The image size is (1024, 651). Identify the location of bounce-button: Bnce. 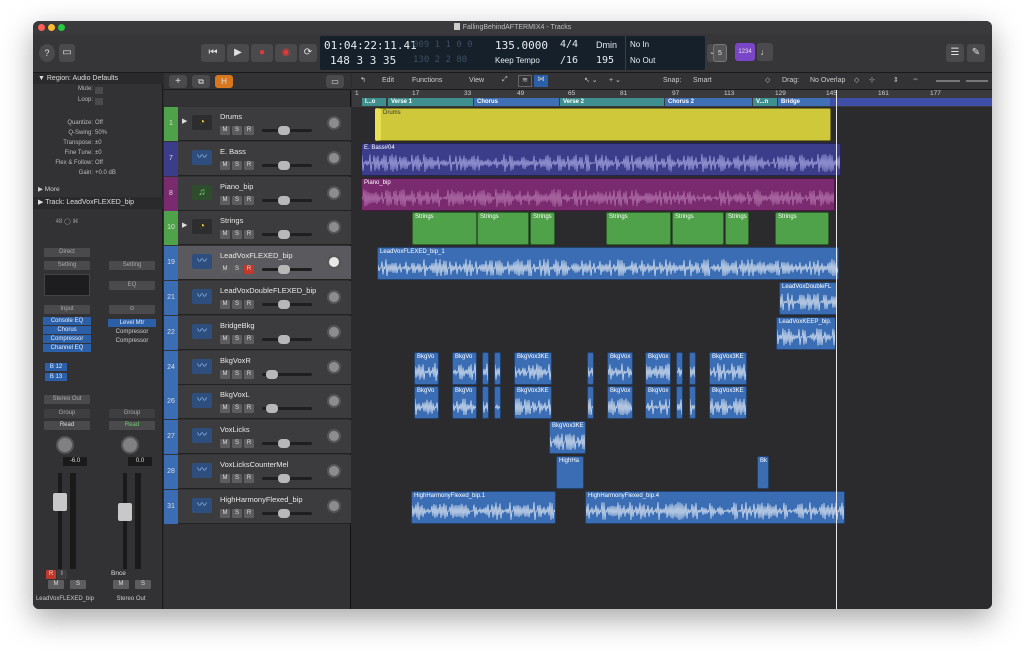
(118, 573).